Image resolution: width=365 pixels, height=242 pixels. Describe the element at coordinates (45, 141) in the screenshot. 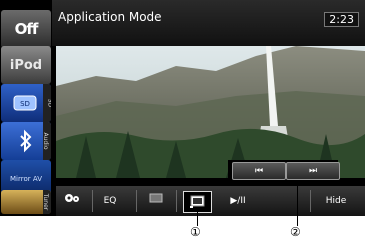

I see `audio-tab-label: Audio` at that location.